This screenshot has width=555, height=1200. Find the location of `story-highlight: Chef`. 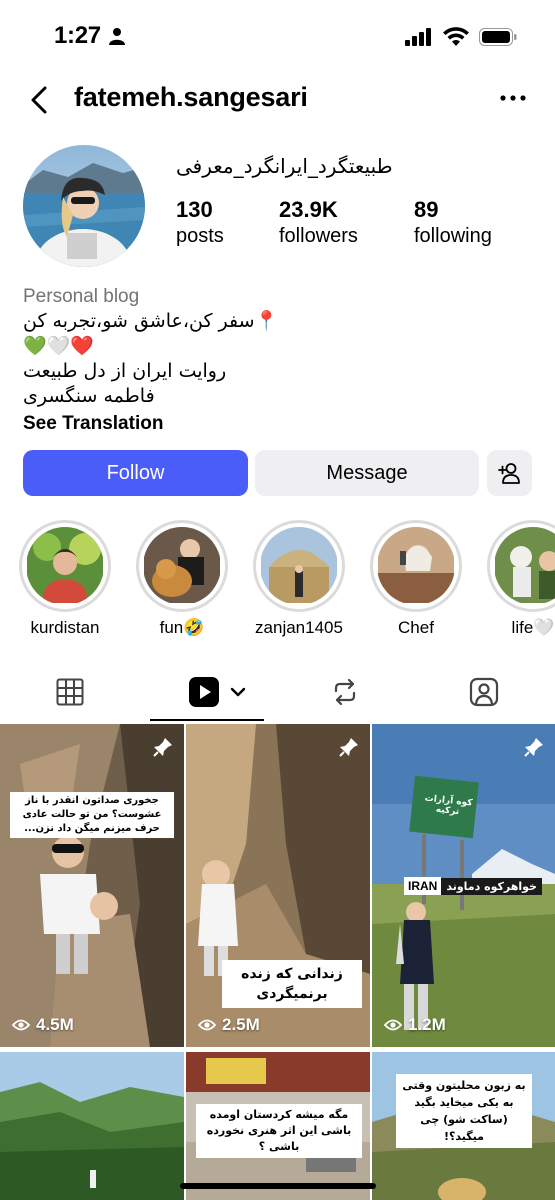

story-highlight: Chef is located at coordinates (416, 579).